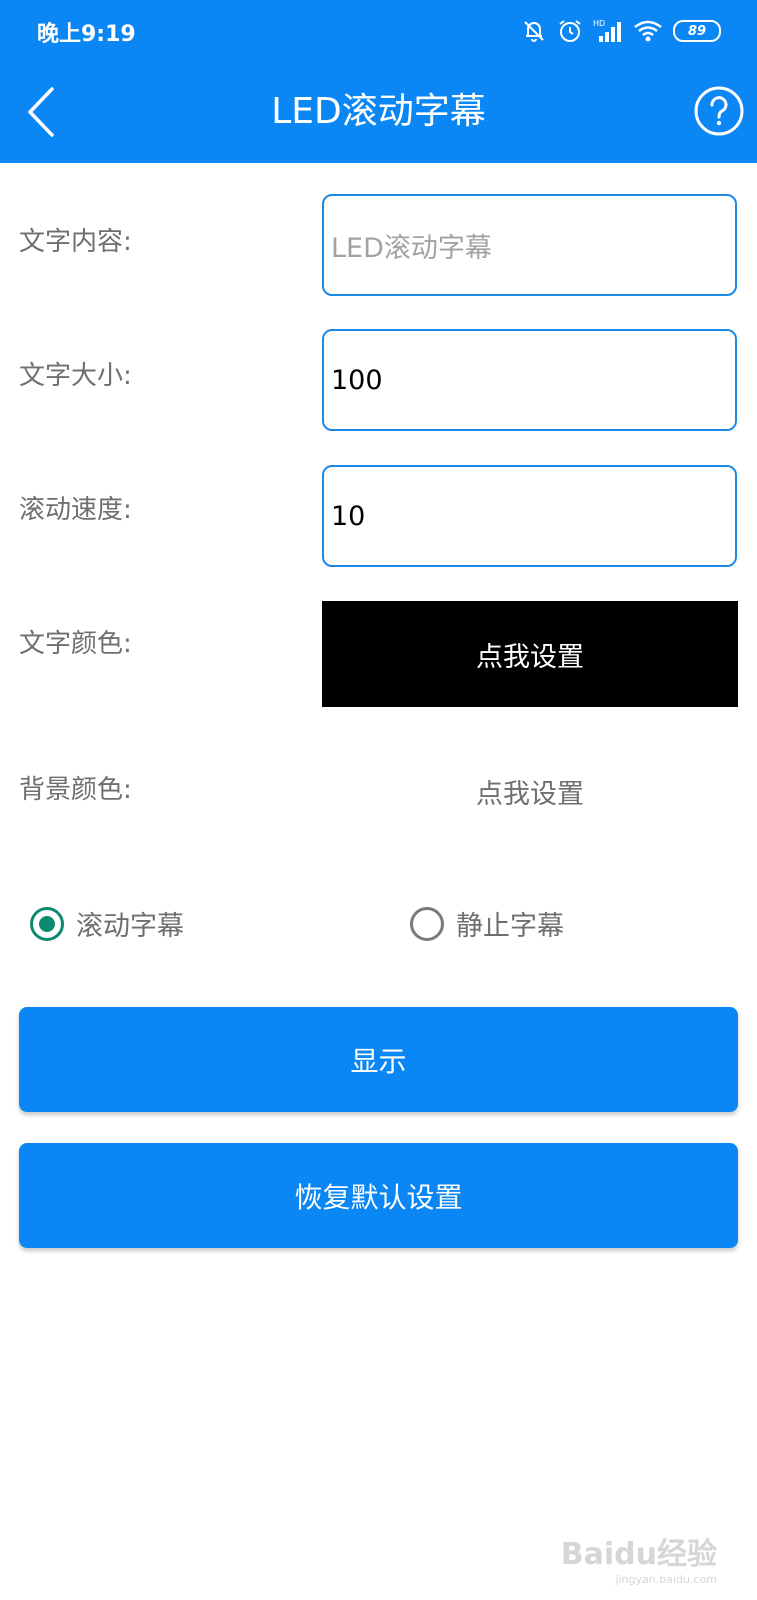 Image resolution: width=757 pixels, height=1600 pixels. What do you see at coordinates (75, 510) in the screenshot?
I see `speed-label: 滚动速度:` at bounding box center [75, 510].